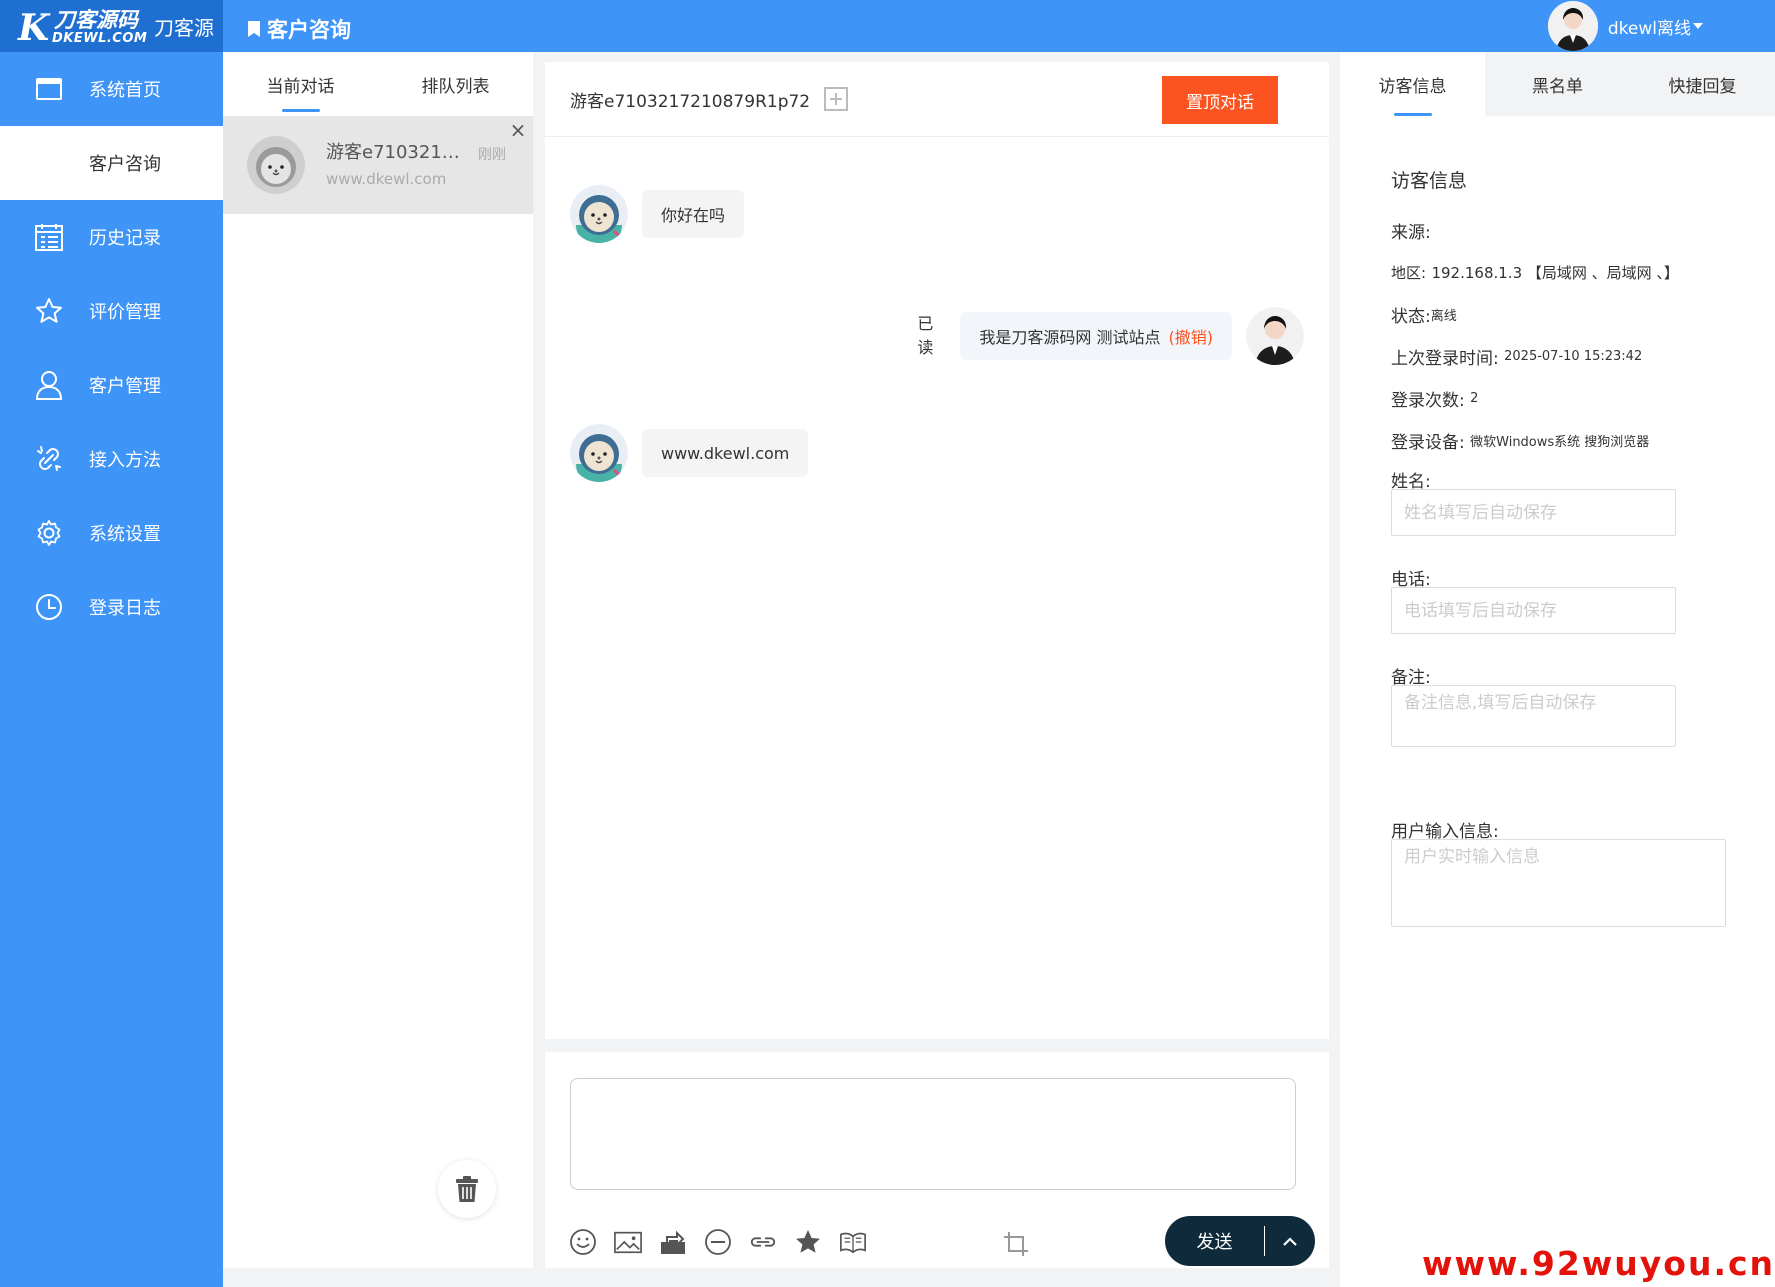 The width and height of the screenshot is (1775, 1287). What do you see at coordinates (1649, 28) in the screenshot?
I see `user-name: dkewl离线` at bounding box center [1649, 28].